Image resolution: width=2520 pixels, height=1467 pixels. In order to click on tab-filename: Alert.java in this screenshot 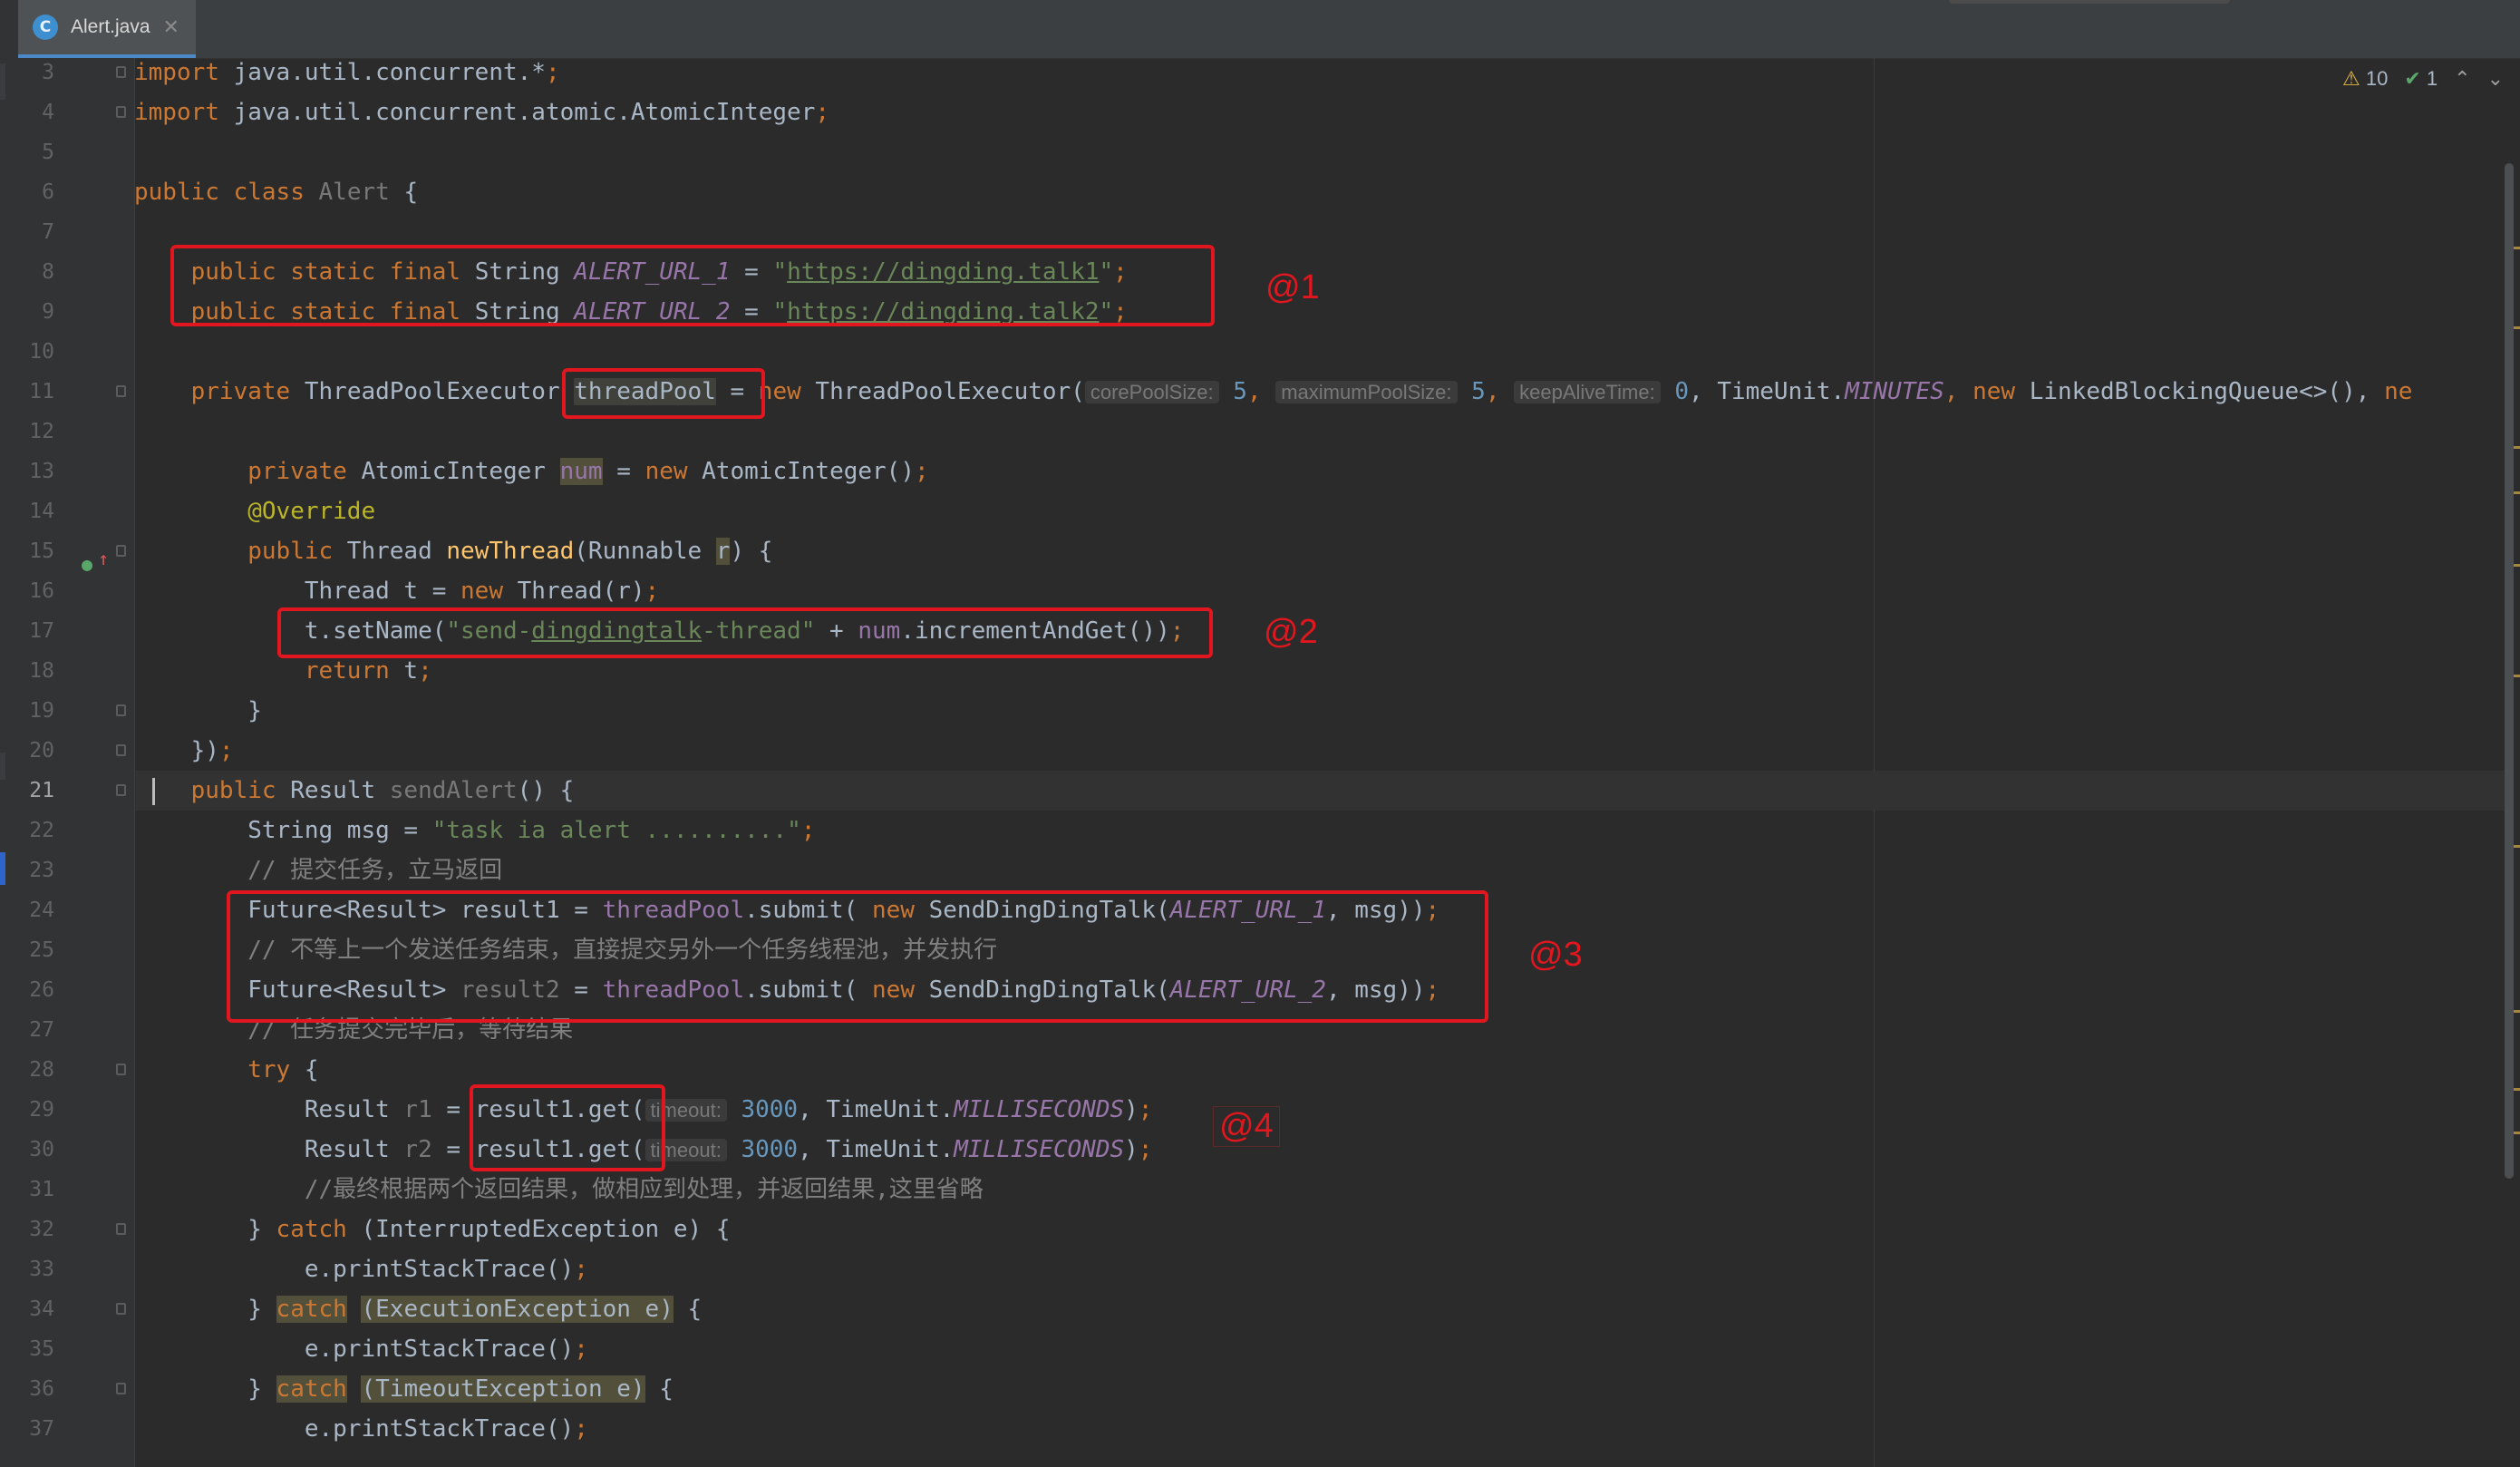, I will do `click(111, 27)`.